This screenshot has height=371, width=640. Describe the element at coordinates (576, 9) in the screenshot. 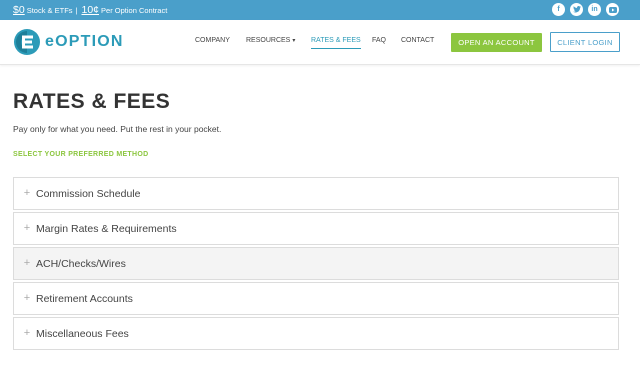

I see `twitter-icon` at that location.